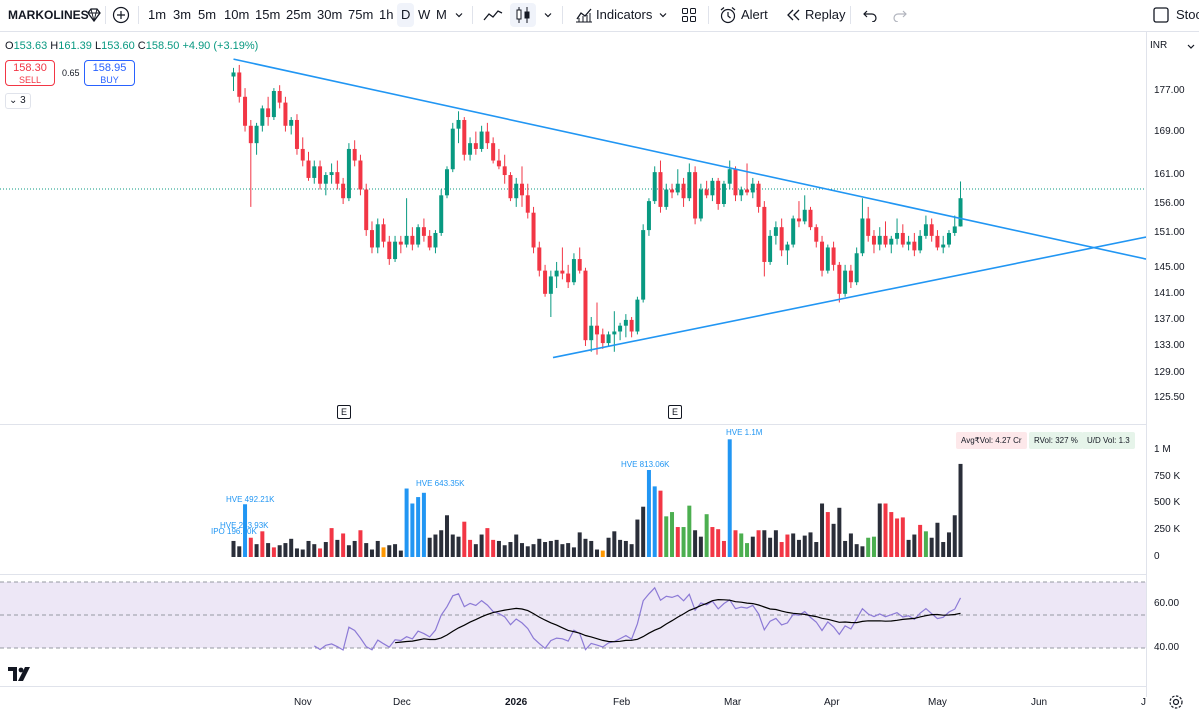  Describe the element at coordinates (1176, 702) in the screenshot. I see `chart-settings-gear-icon` at that location.